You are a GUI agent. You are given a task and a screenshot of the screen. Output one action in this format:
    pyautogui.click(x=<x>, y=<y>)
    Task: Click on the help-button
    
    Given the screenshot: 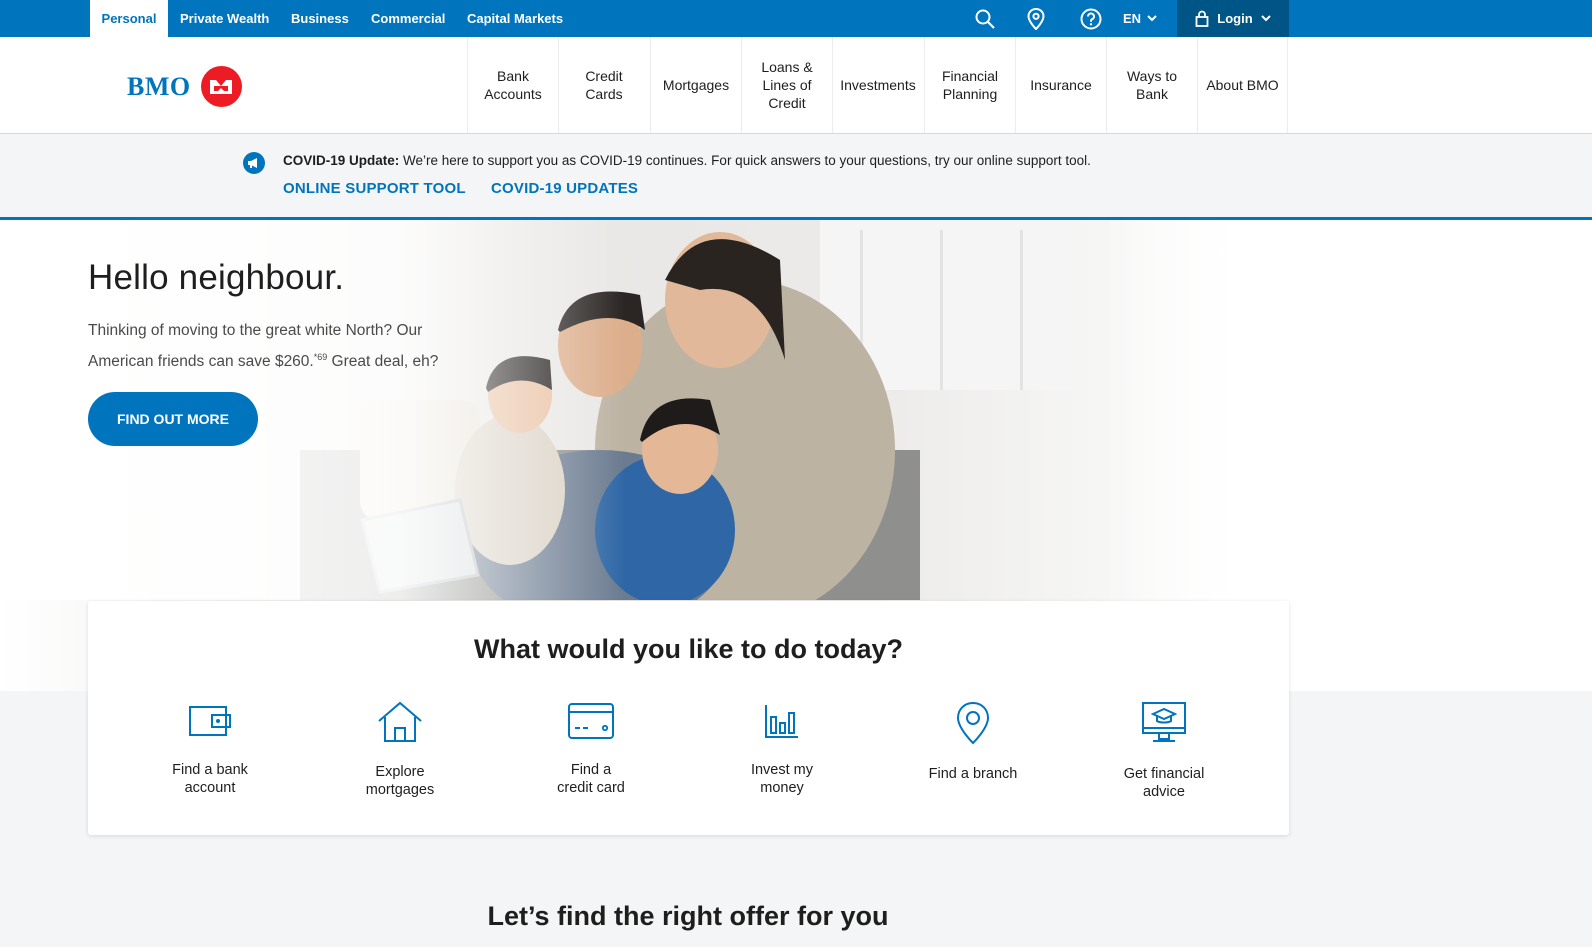 What is the action you would take?
    pyautogui.click(x=1091, y=18)
    